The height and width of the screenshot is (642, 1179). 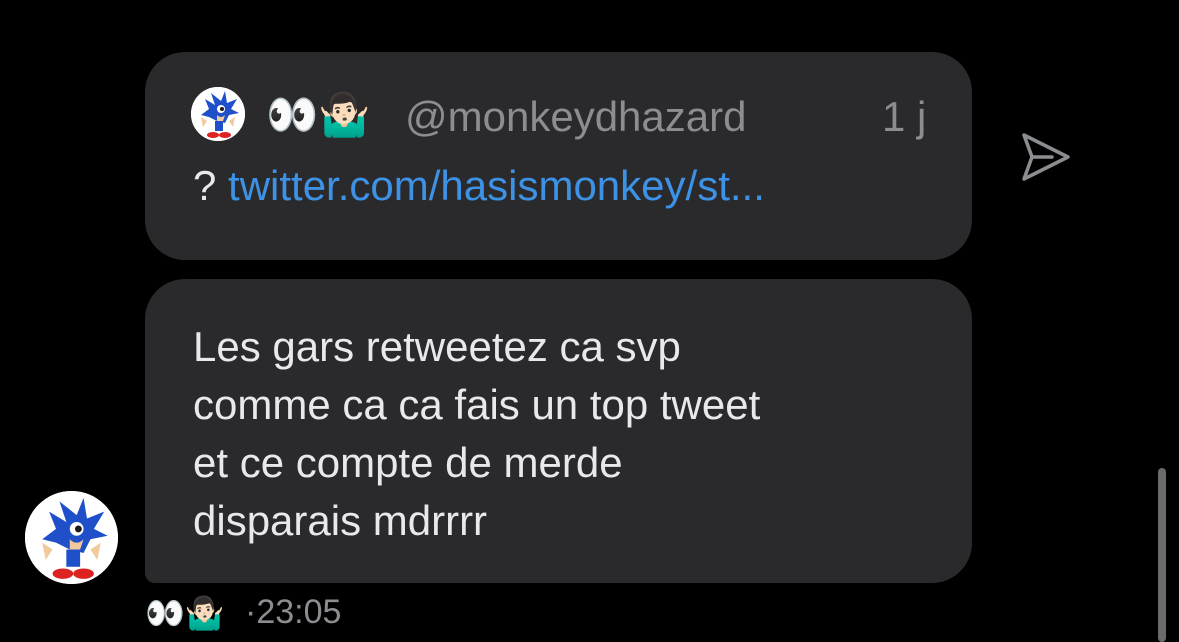 I want to click on quoted-author-handle: @monkeydhazard, so click(x=575, y=117).